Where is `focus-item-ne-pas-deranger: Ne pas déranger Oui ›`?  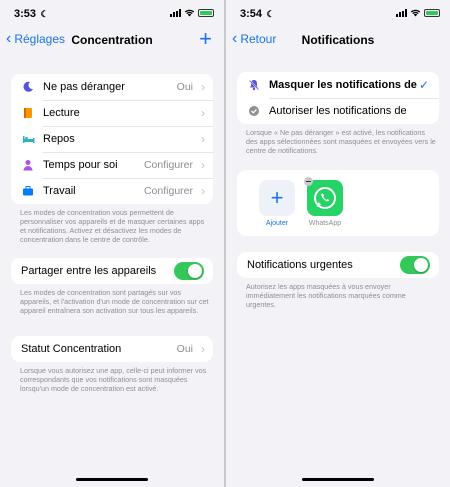 focus-item-ne-pas-deranger: Ne pas déranger Oui › is located at coordinates (112, 87).